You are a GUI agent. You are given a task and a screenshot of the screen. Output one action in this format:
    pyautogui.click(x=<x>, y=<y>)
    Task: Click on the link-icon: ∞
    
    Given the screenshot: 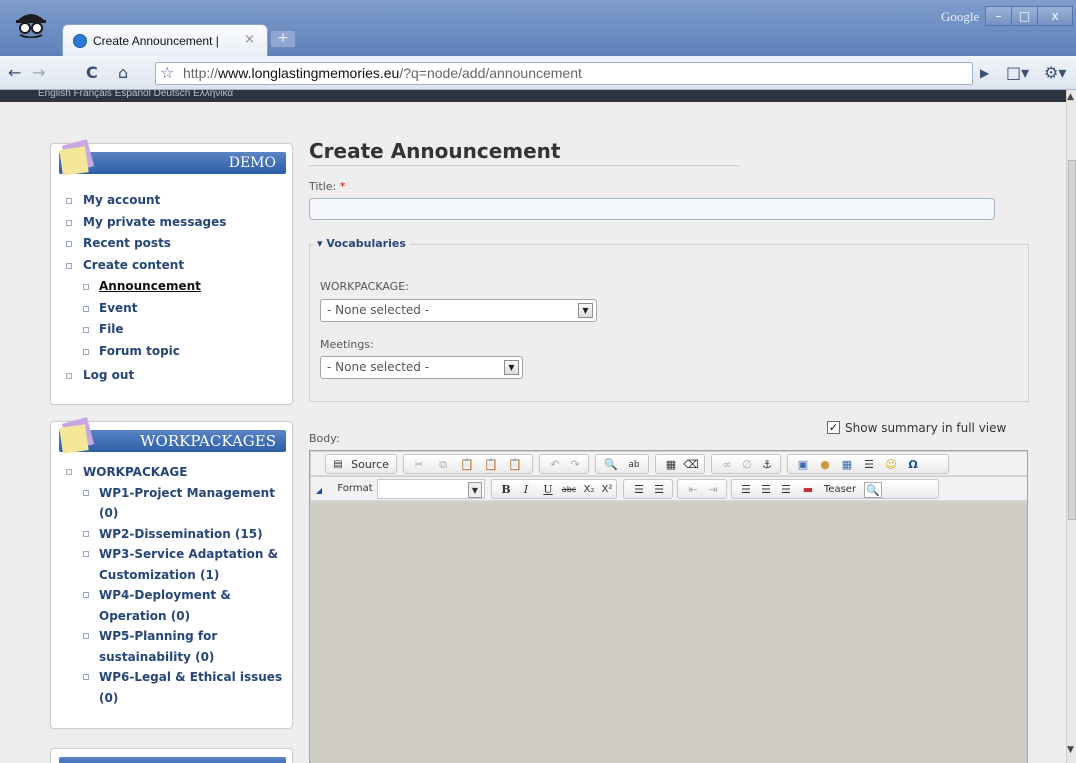 What is the action you would take?
    pyautogui.click(x=727, y=465)
    